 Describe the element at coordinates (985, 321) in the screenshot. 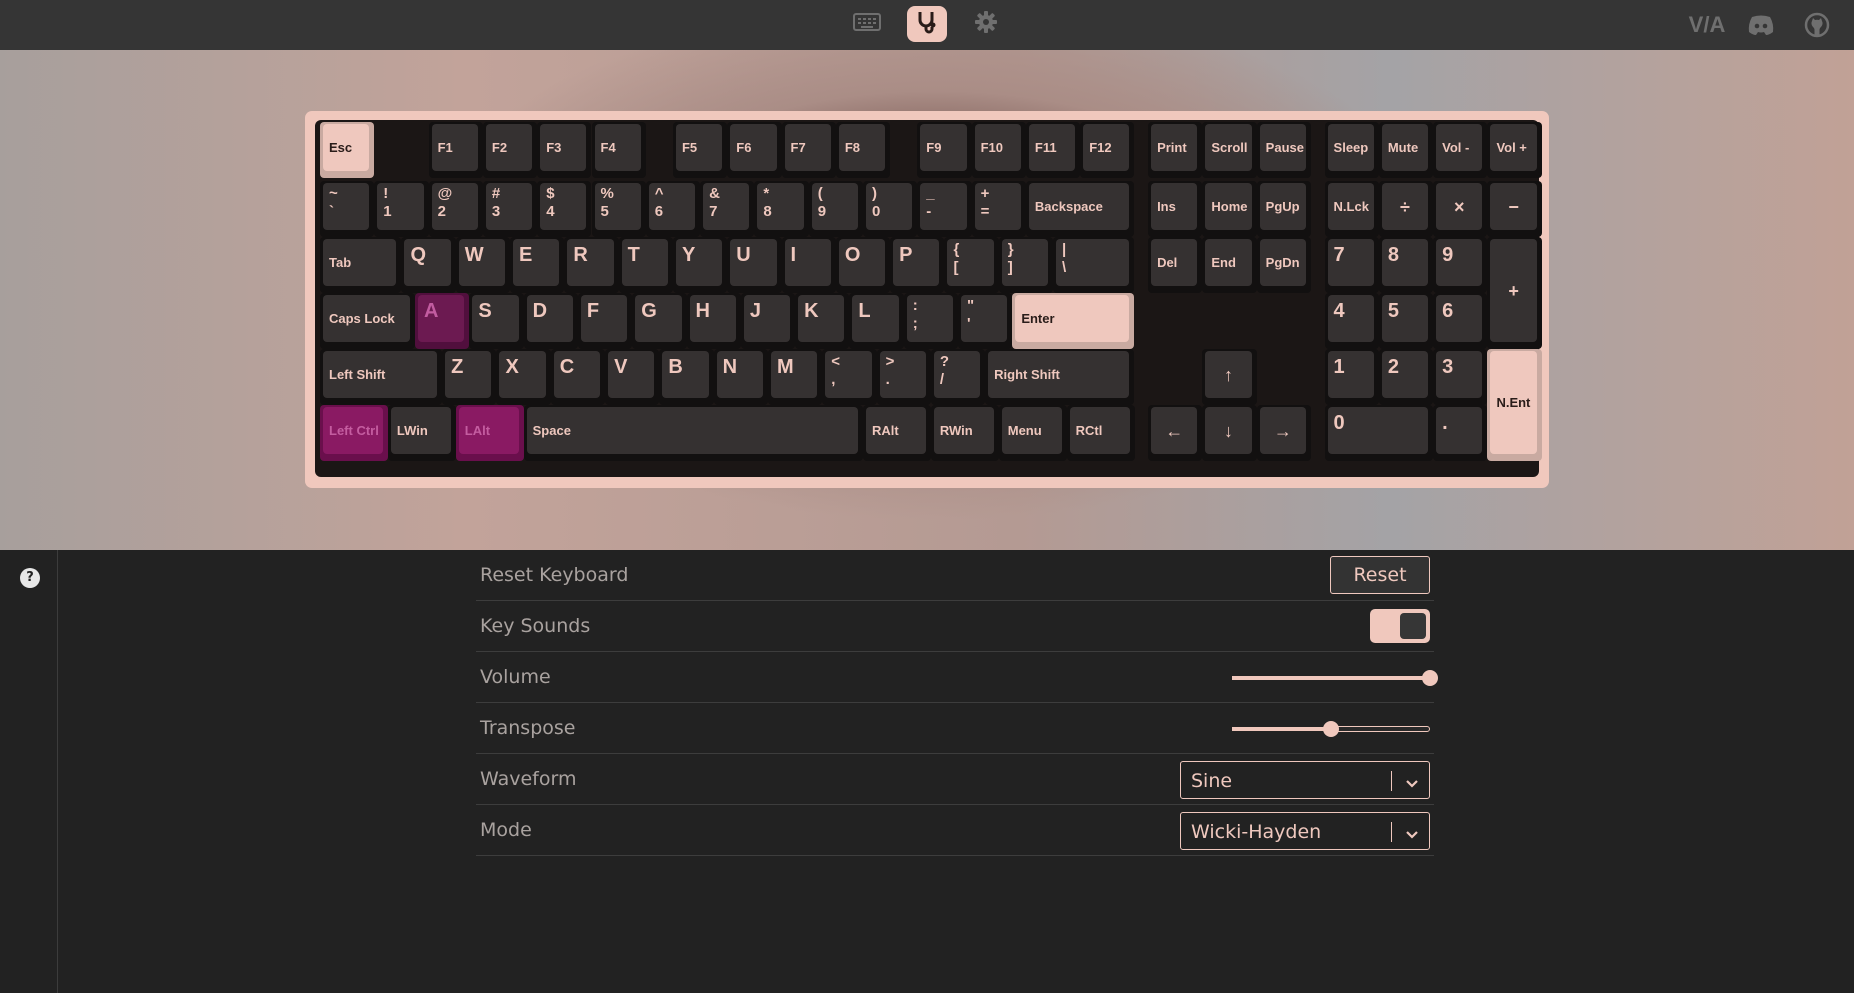

I see `key-symbol: " '` at that location.